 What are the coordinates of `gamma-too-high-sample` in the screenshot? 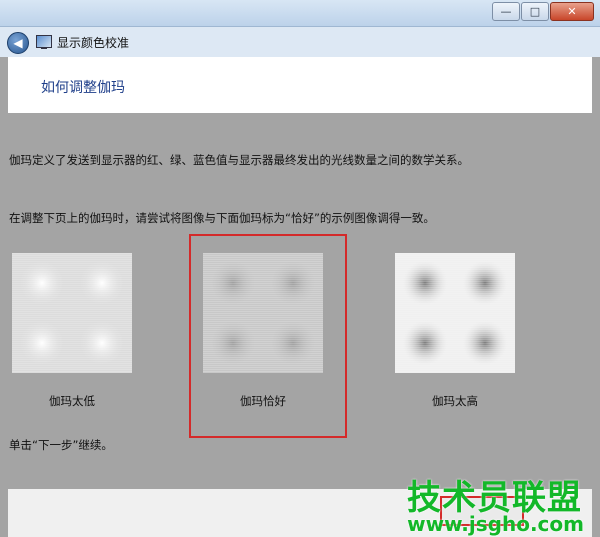 It's located at (455, 313).